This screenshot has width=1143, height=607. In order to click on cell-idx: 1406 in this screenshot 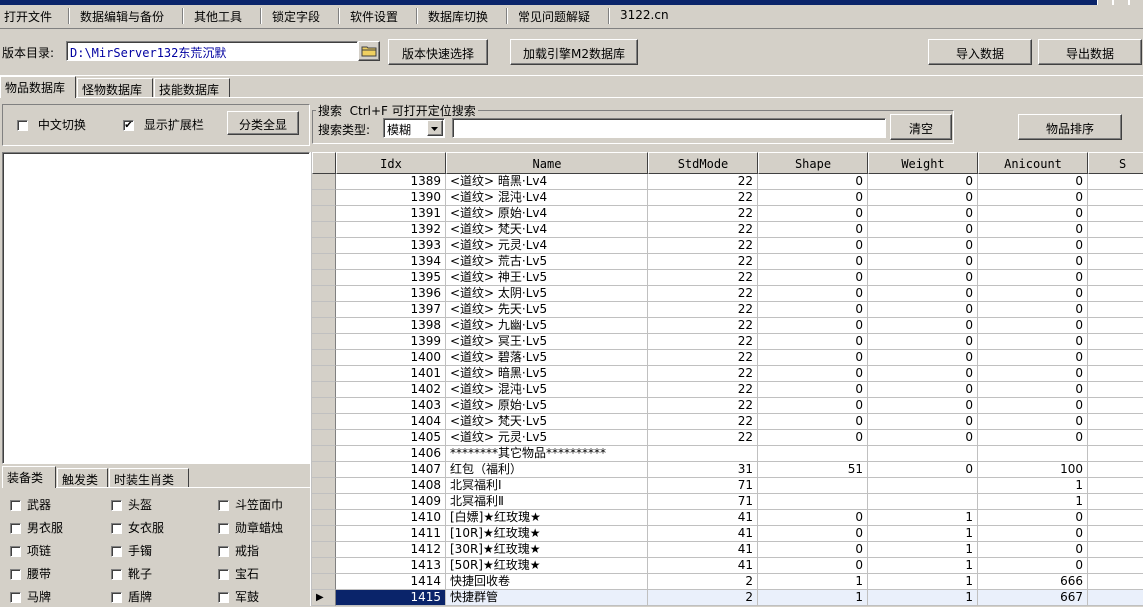, I will do `click(391, 454)`.